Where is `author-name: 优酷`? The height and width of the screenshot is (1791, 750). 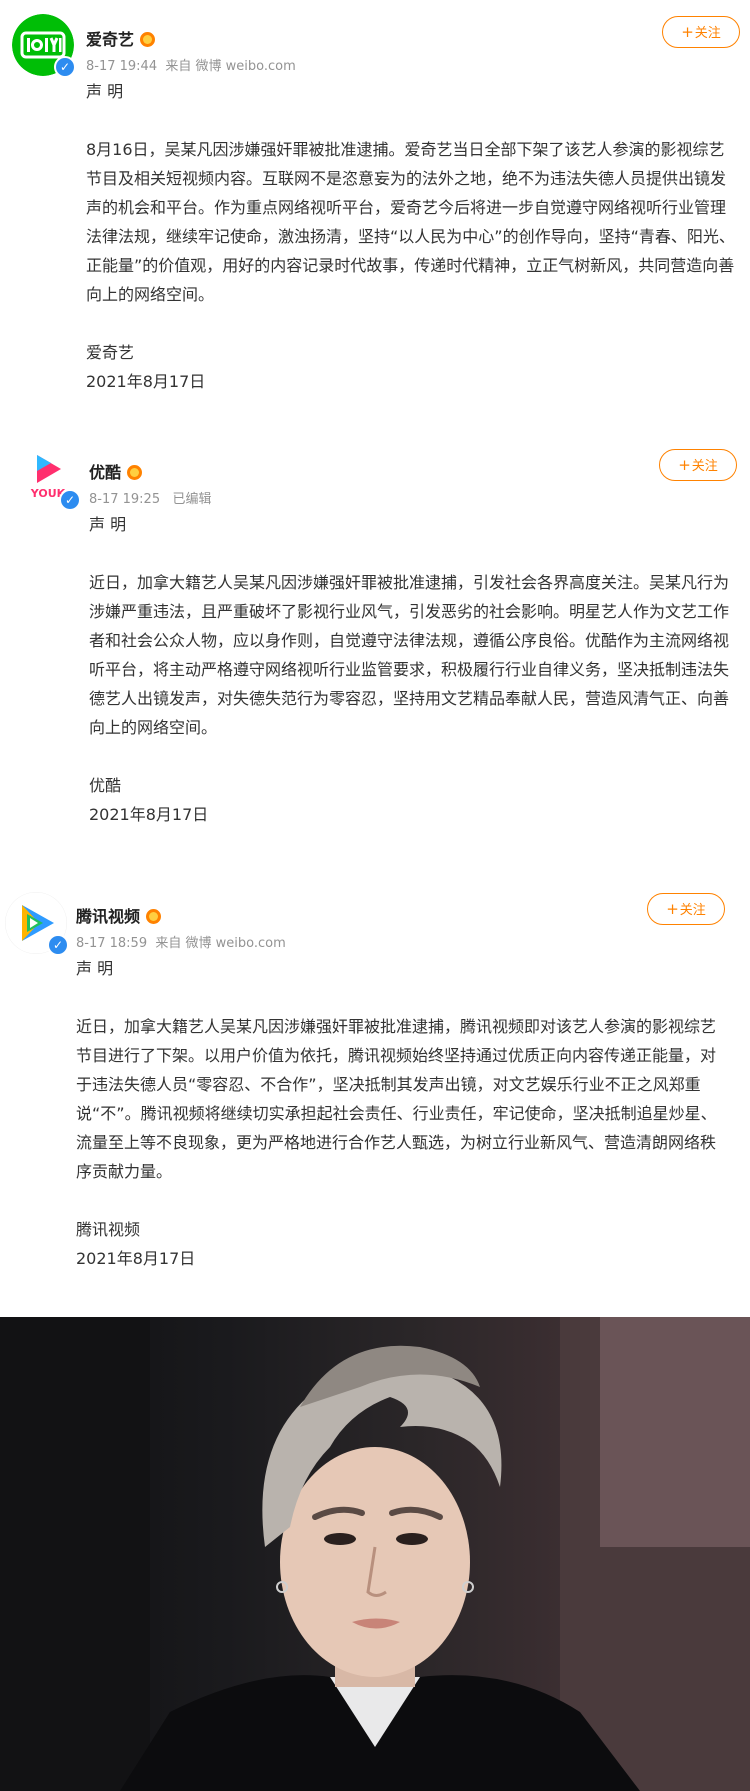 author-name: 优酷 is located at coordinates (116, 471).